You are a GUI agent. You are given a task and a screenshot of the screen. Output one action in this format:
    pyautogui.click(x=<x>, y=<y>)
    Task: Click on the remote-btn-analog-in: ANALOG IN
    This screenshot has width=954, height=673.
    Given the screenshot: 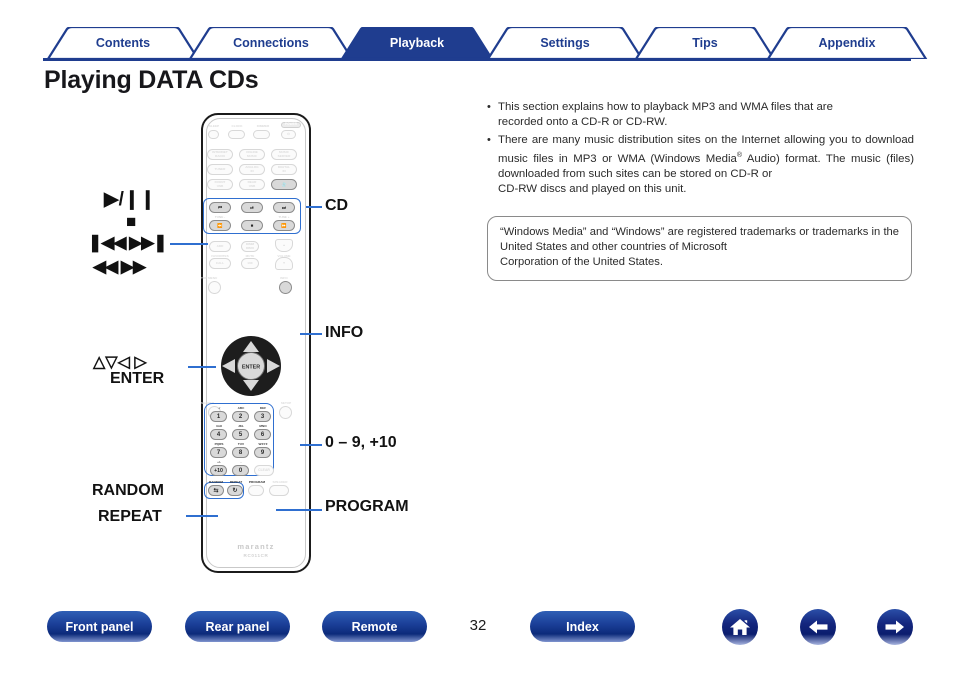 What is the action you would take?
    pyautogui.click(x=252, y=169)
    